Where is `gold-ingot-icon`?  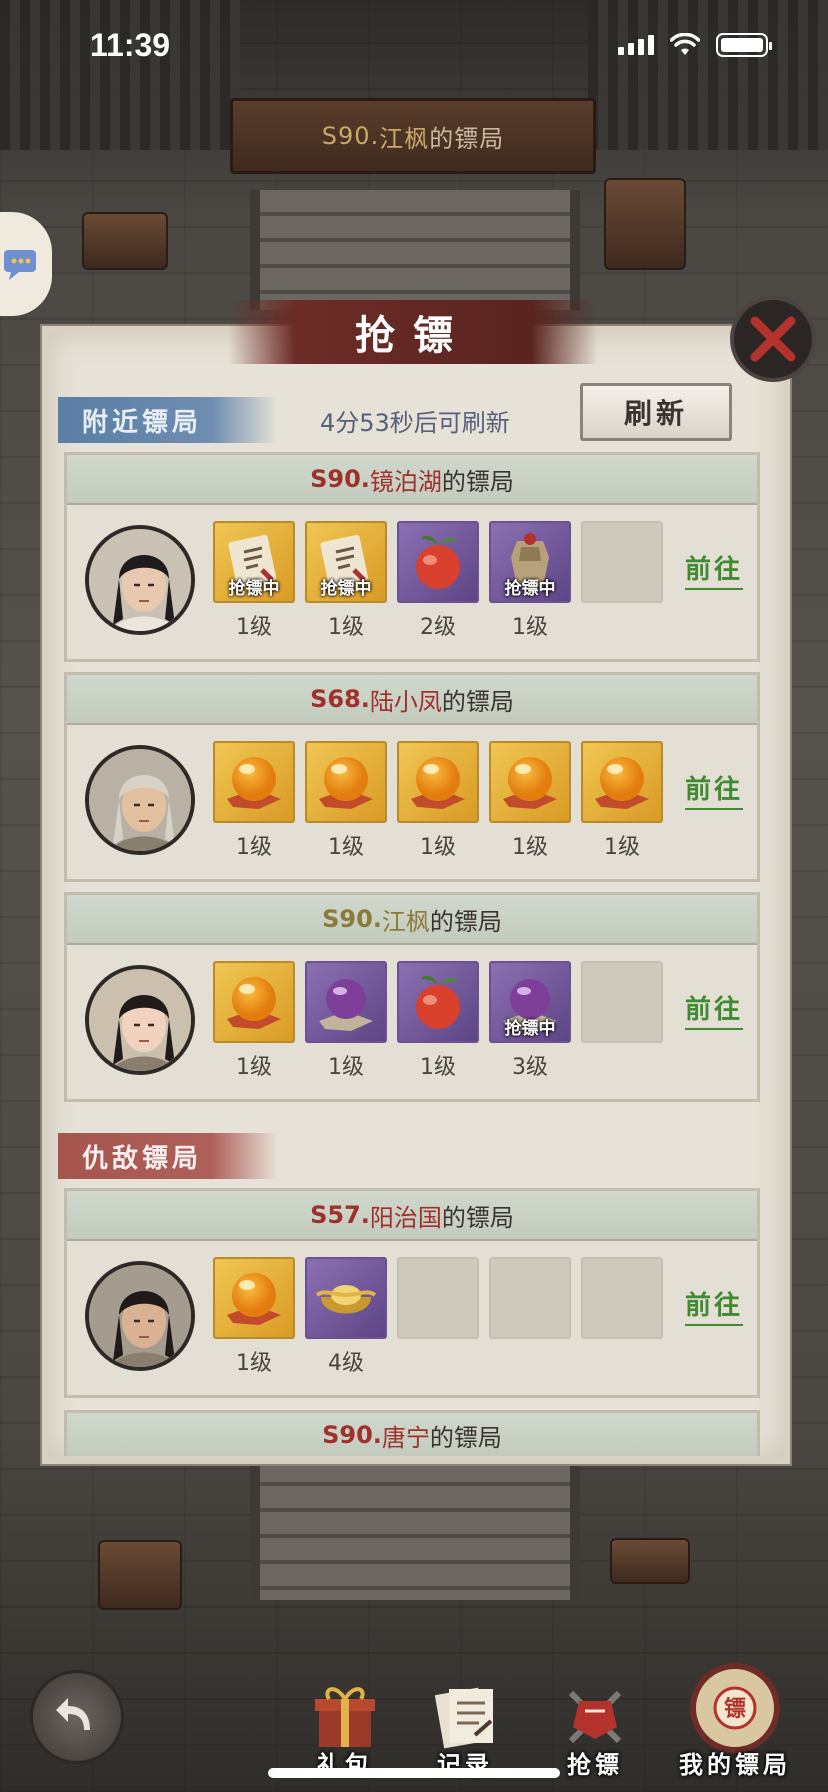
gold-ingot-icon is located at coordinates (346, 1298).